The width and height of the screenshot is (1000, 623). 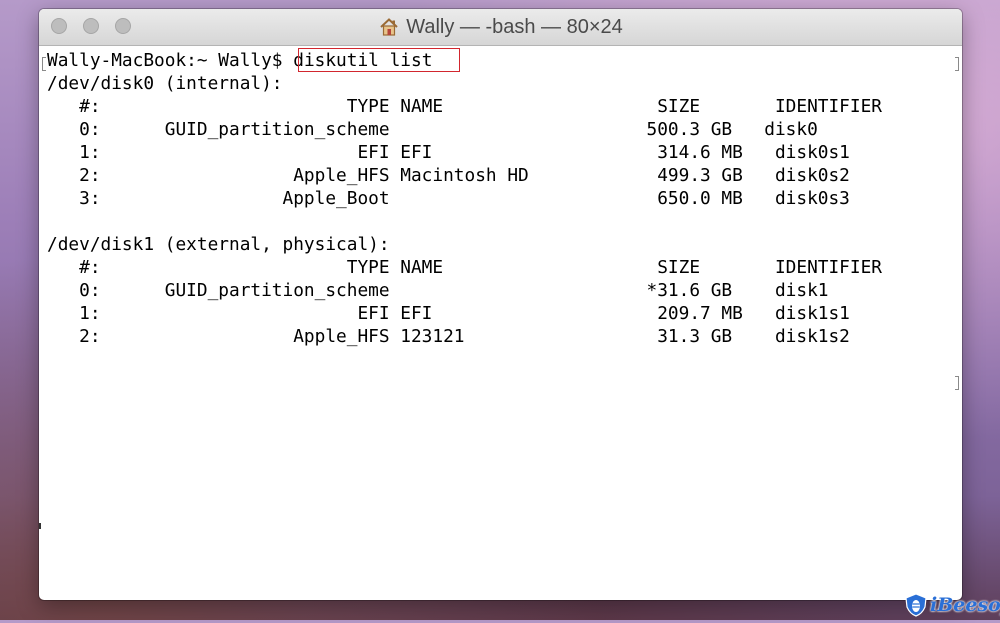 What do you see at coordinates (389, 27) in the screenshot?
I see `home-icon` at bounding box center [389, 27].